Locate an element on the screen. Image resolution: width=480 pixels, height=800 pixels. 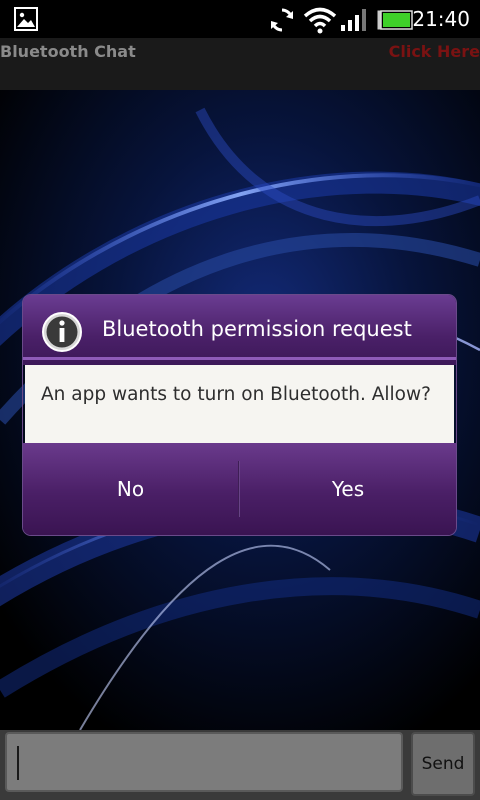
wifi-icon is located at coordinates (320, 20).